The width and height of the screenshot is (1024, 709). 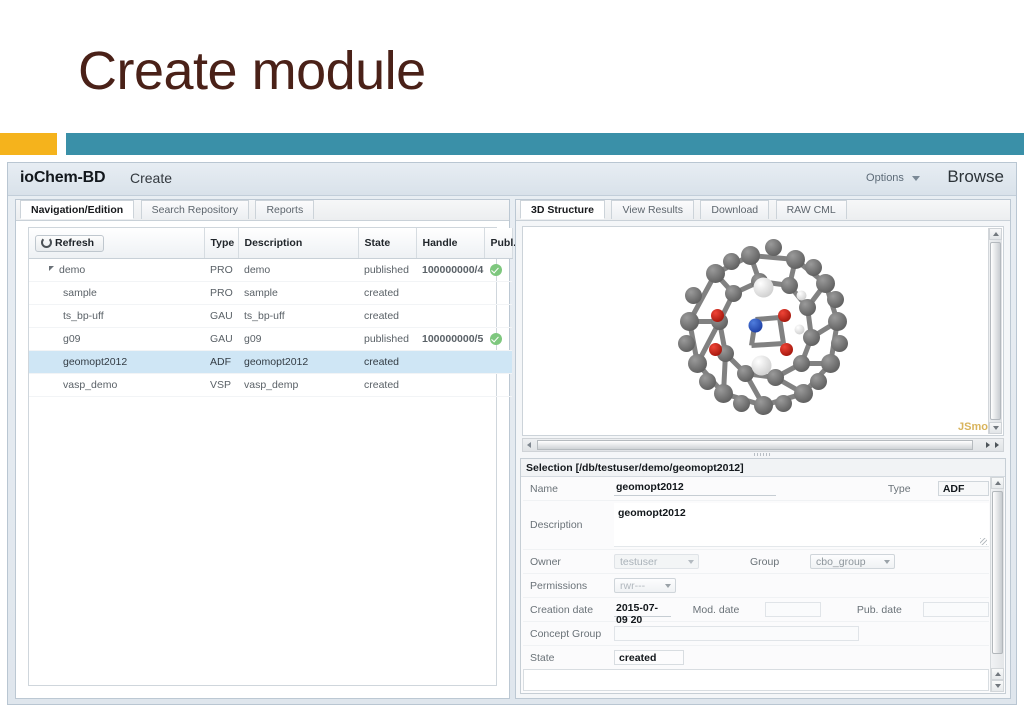 I want to click on column-header-state: State, so click(x=387, y=243).